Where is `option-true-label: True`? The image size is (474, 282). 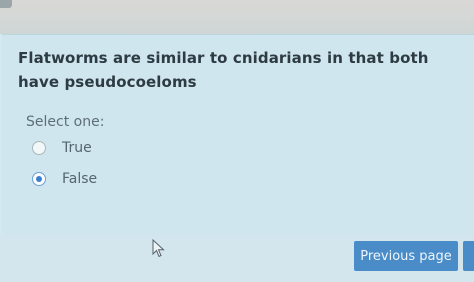
option-true-label: True is located at coordinates (77, 148).